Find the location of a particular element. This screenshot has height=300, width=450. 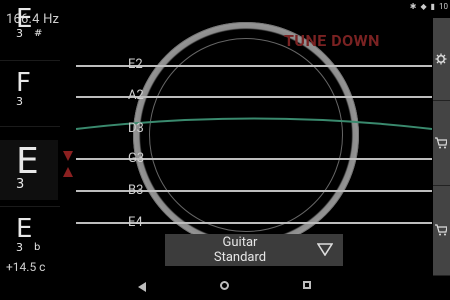

tuning-preset-label: Standard is located at coordinates (240, 257).